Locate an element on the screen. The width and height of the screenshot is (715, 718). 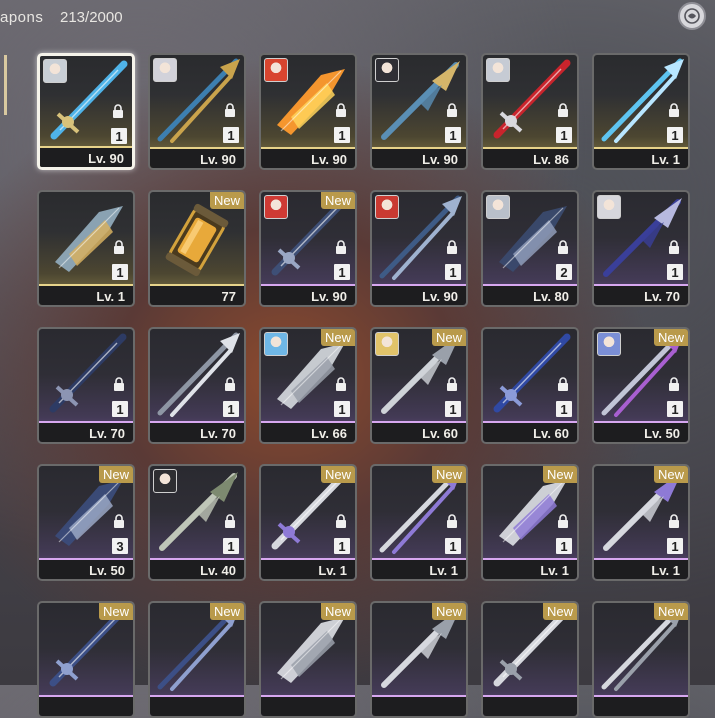
weapon-card: 2 Lv. 80 is located at coordinates (530, 248).